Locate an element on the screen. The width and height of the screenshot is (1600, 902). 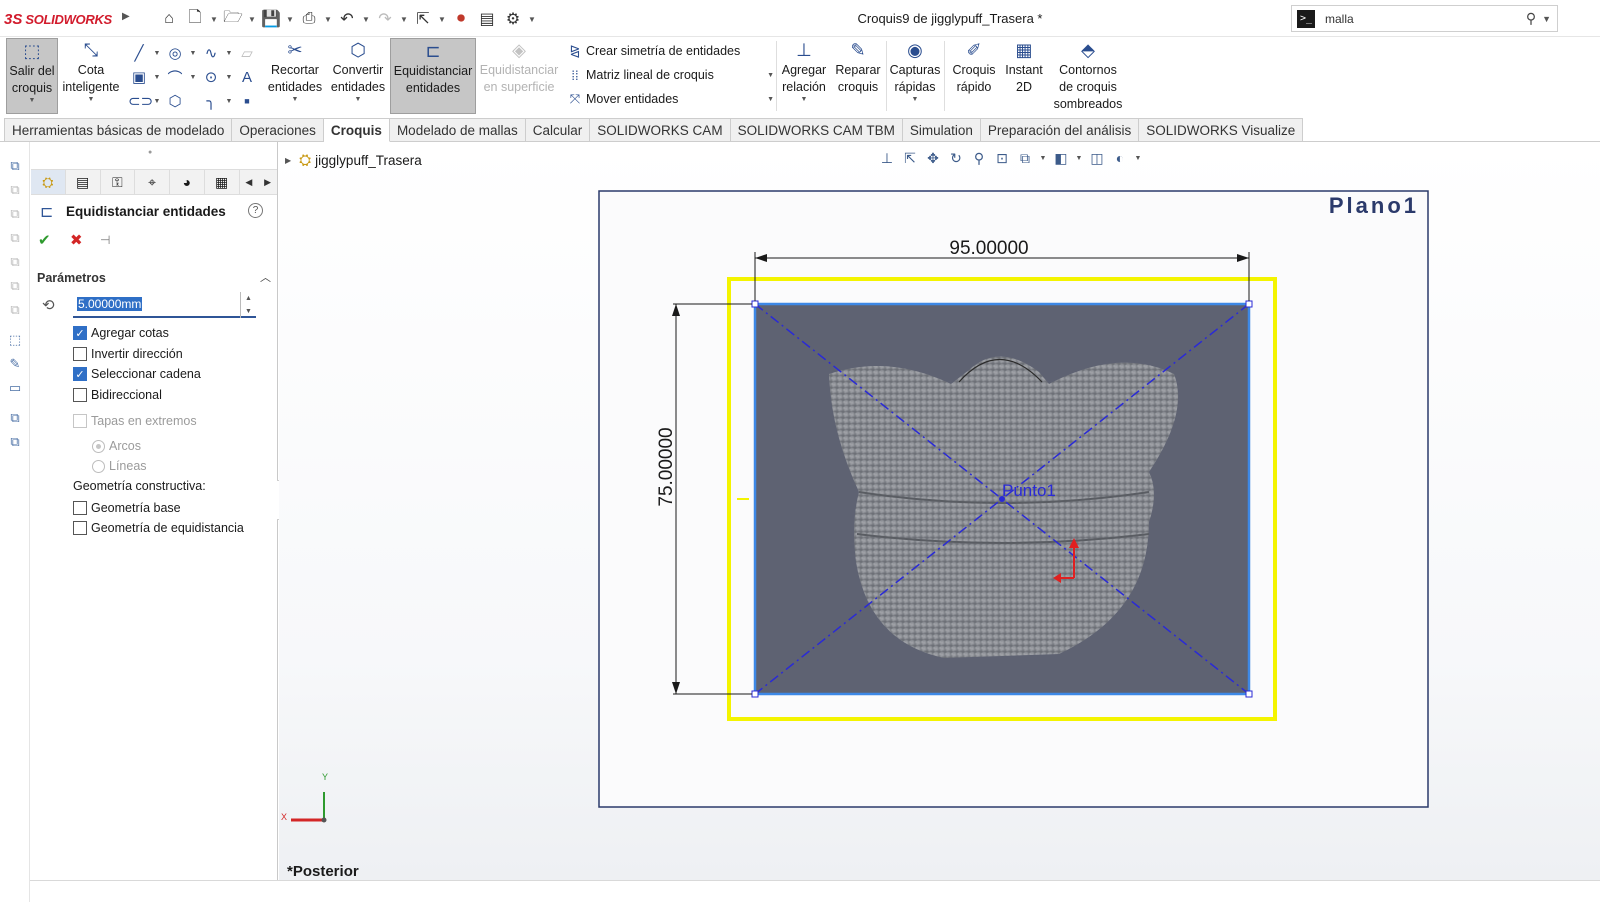
spin-down-icon: ▼ is located at coordinates (248, 311).